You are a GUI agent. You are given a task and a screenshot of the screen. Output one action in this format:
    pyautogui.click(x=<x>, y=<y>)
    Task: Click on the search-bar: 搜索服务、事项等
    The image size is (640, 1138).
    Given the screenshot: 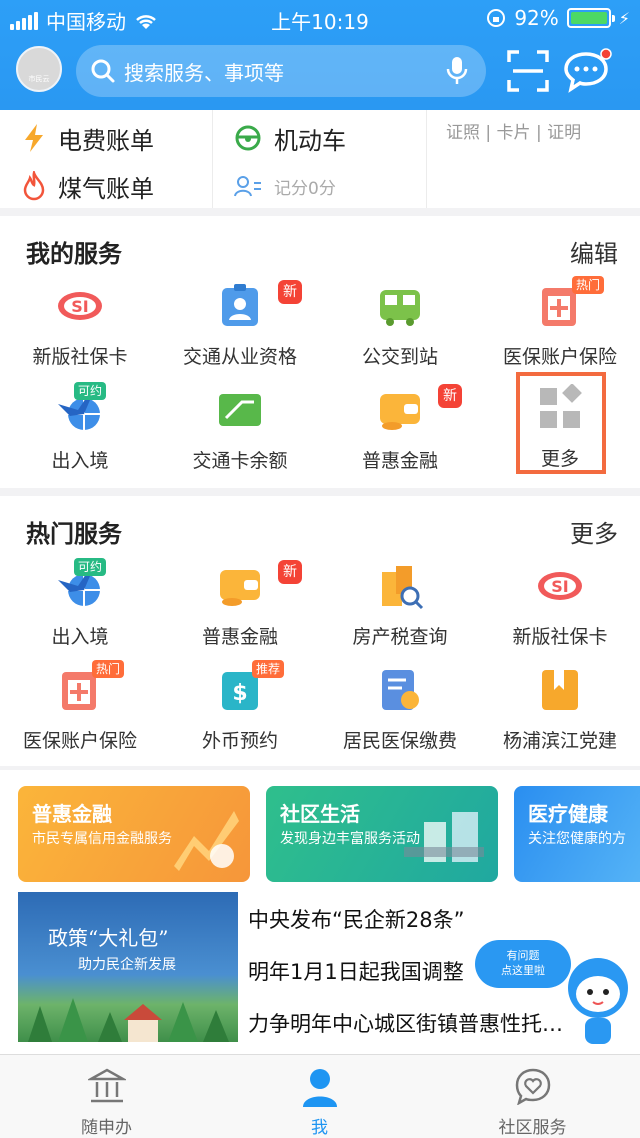 What is the action you would take?
    pyautogui.click(x=281, y=71)
    